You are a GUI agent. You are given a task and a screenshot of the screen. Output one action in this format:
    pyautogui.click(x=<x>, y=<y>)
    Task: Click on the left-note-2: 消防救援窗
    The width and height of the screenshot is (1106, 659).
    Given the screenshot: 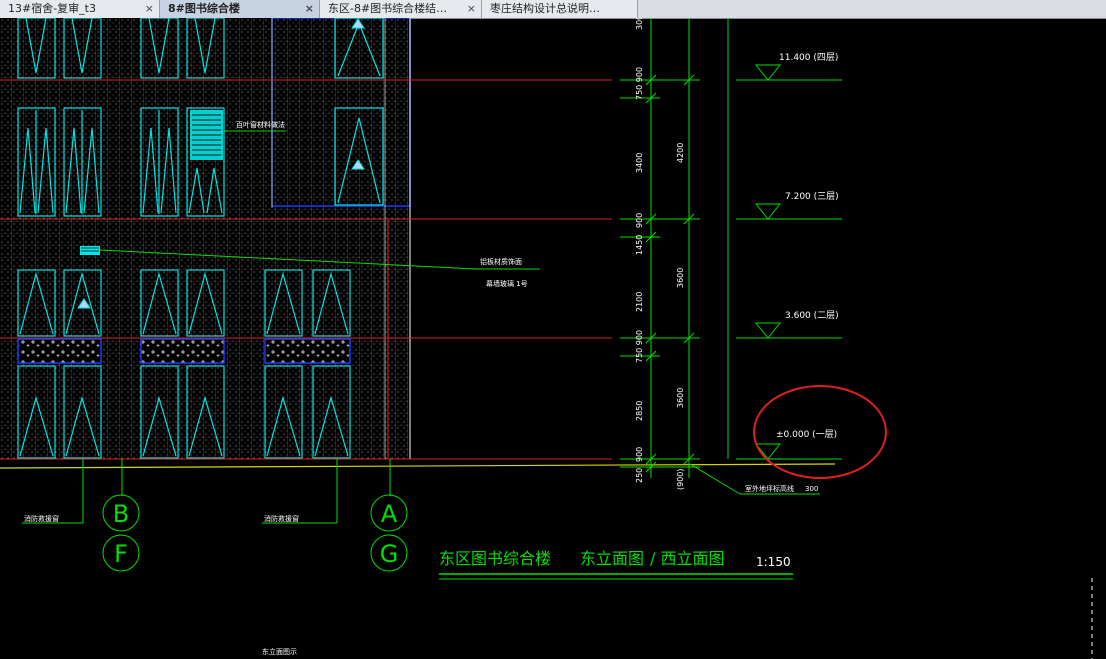 What is the action you would take?
    pyautogui.click(x=281, y=518)
    